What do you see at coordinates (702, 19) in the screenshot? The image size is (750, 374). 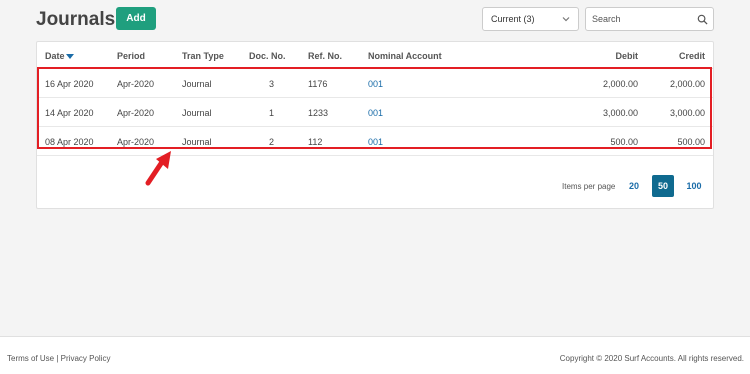 I see `search-icon` at bounding box center [702, 19].